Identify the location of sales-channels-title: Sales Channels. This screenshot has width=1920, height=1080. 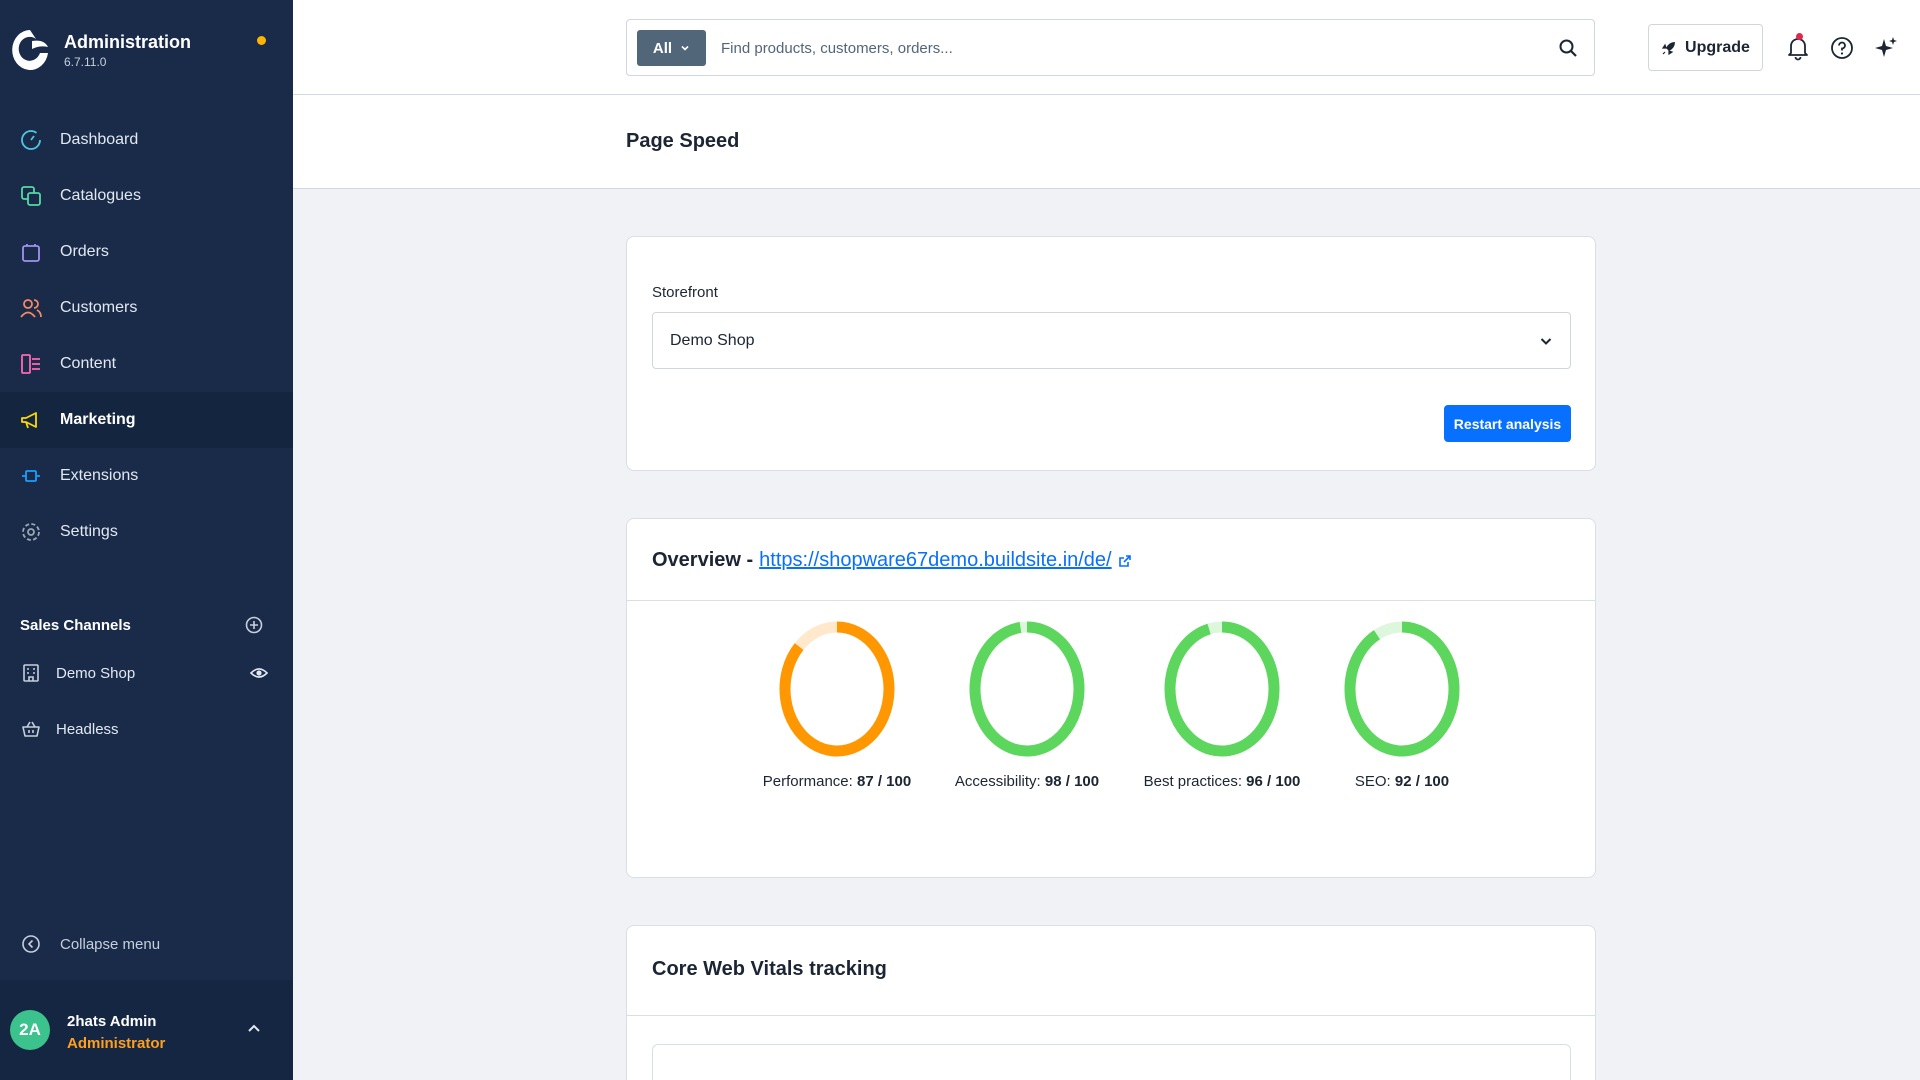
(75, 625).